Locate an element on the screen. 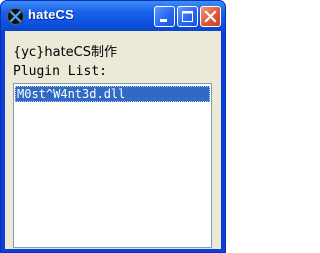 This screenshot has height=253, width=320. app-icon is located at coordinates (15, 16).